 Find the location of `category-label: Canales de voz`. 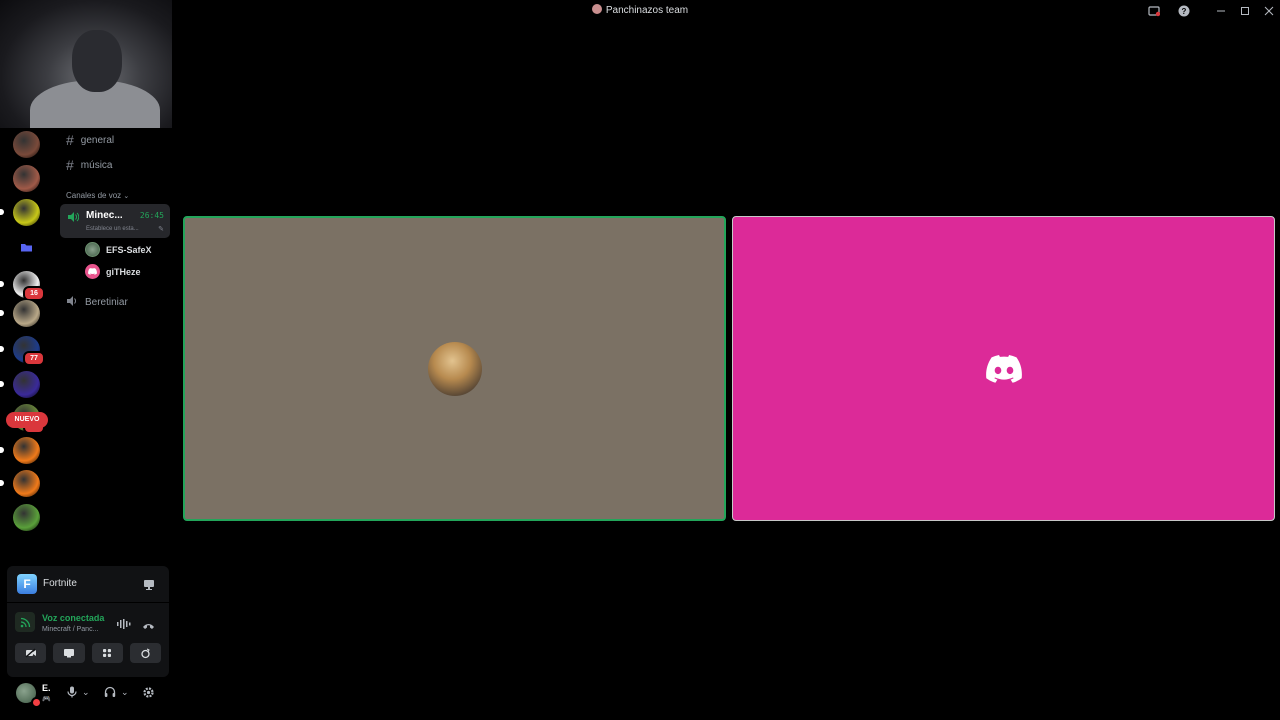

category-label: Canales de voz is located at coordinates (94, 195).